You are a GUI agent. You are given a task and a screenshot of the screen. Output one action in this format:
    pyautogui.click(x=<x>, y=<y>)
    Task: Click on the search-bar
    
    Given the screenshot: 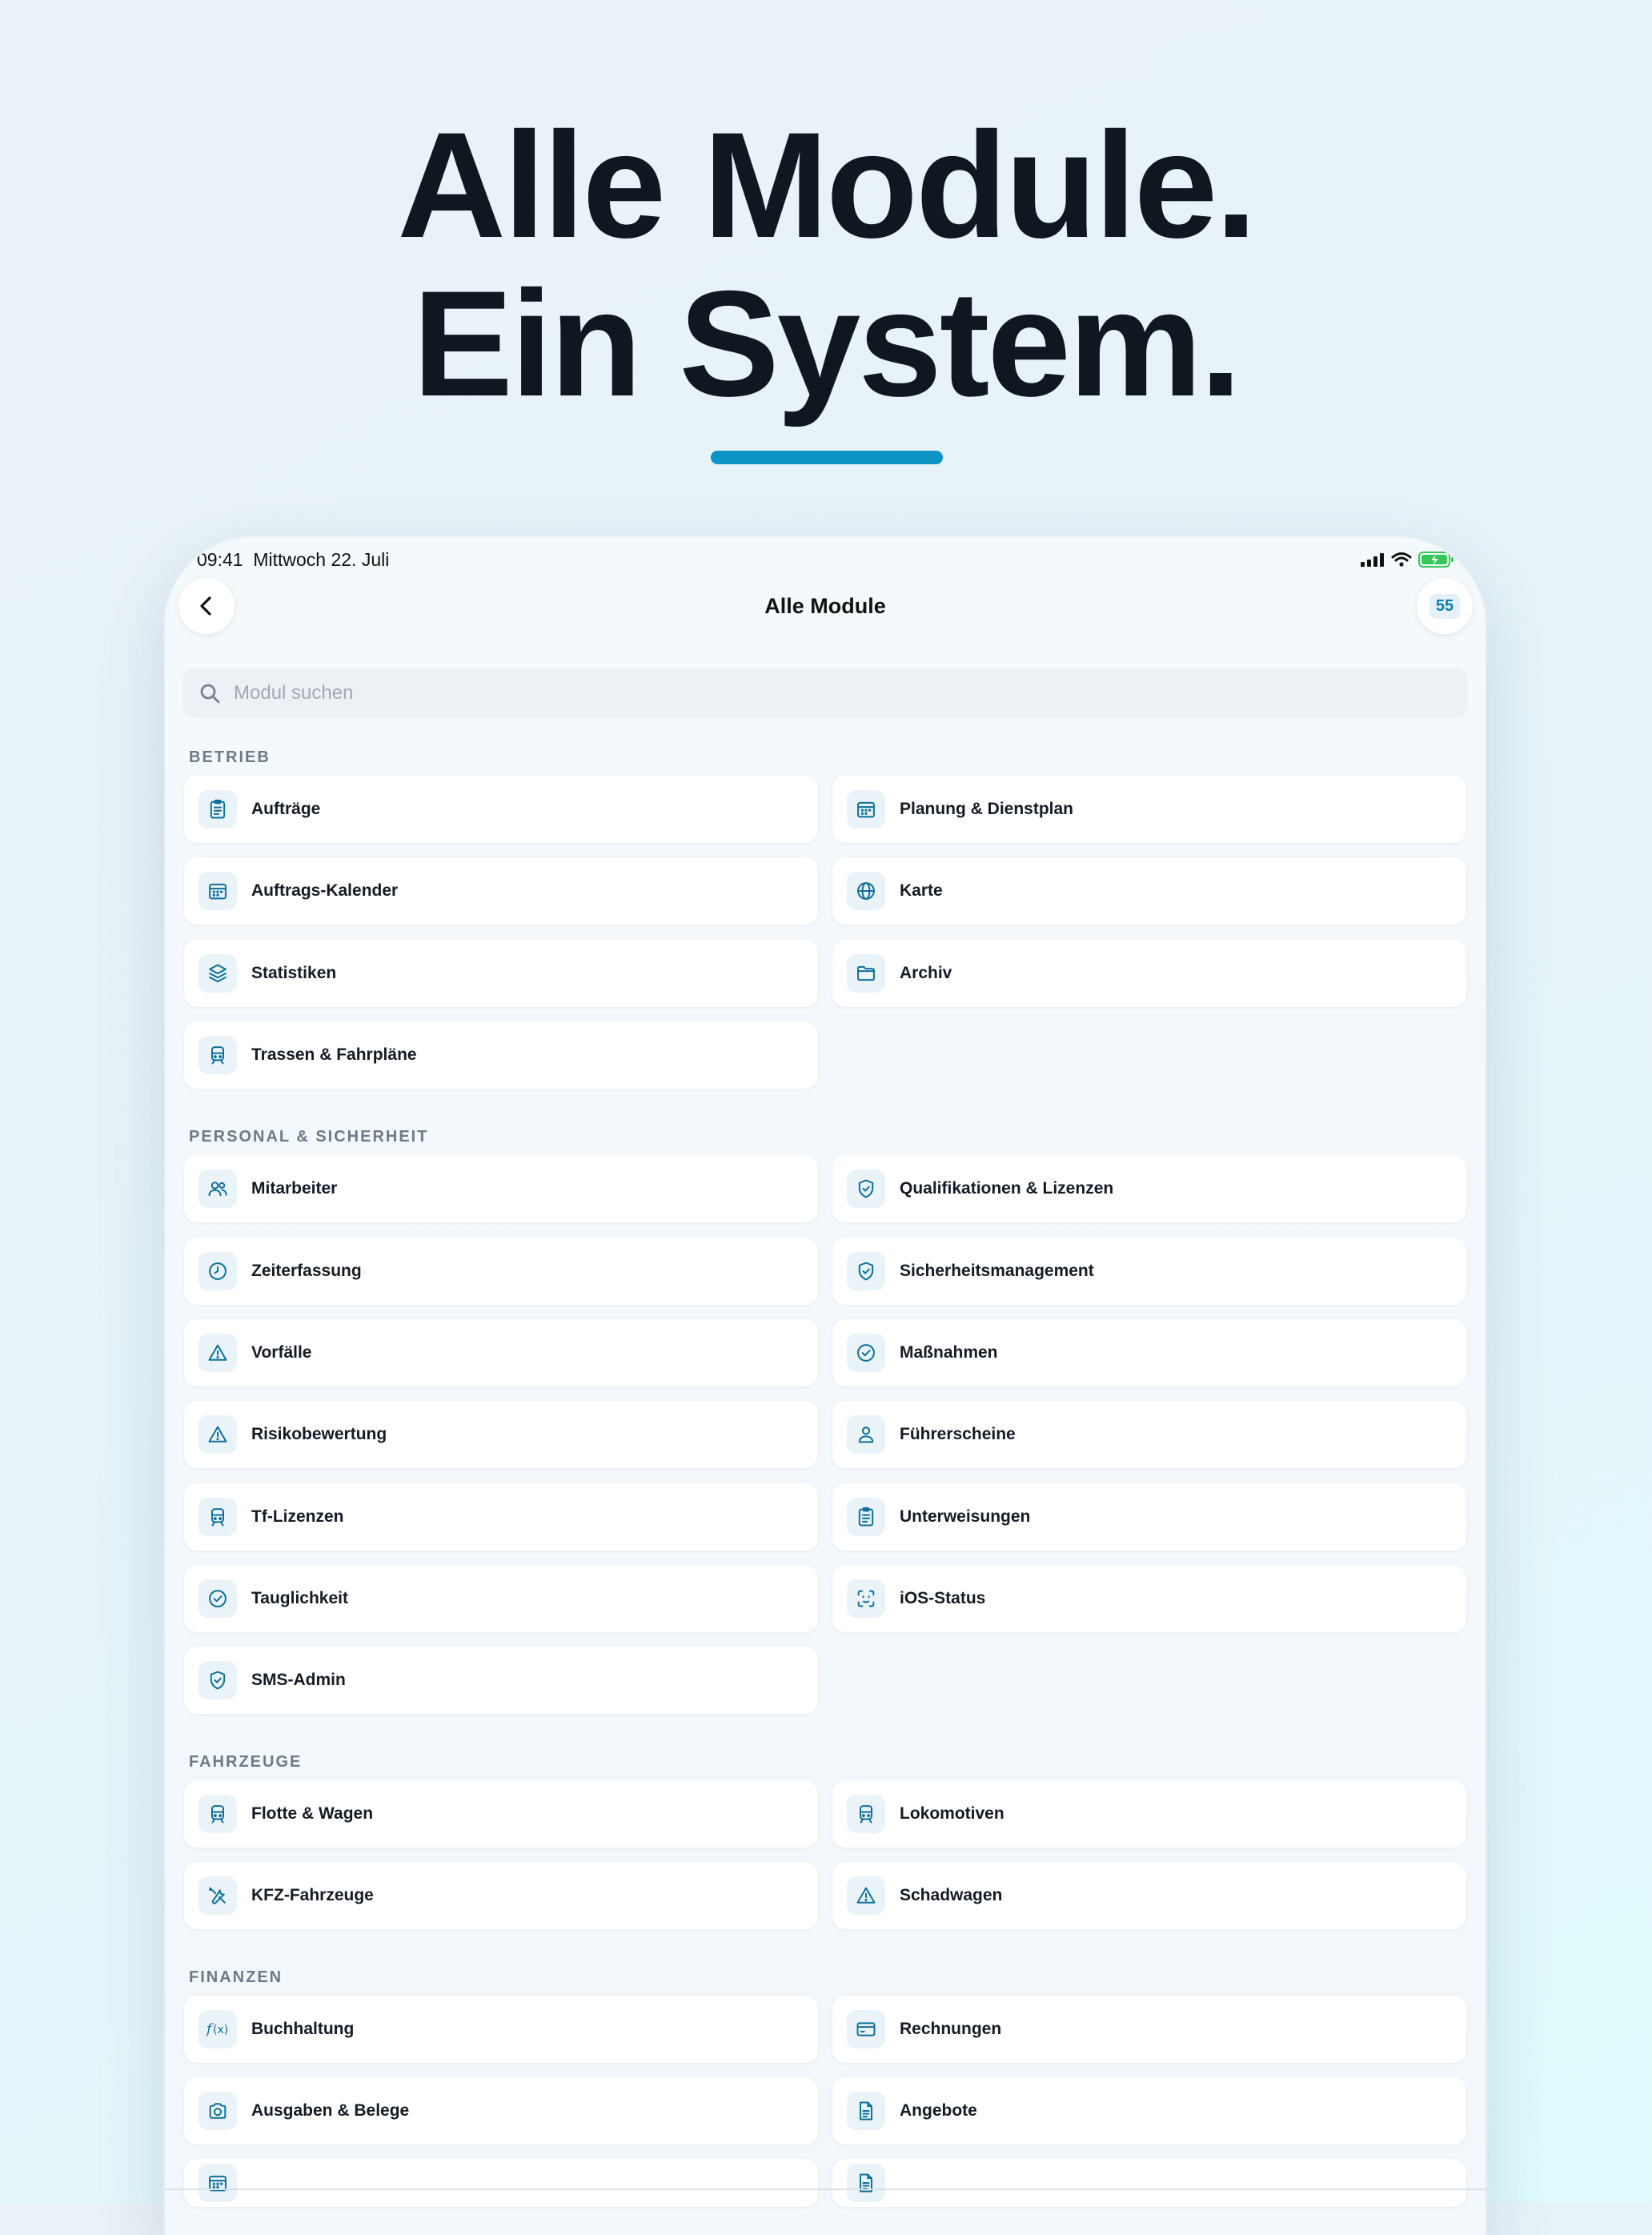 What is the action you would take?
    pyautogui.click(x=825, y=693)
    